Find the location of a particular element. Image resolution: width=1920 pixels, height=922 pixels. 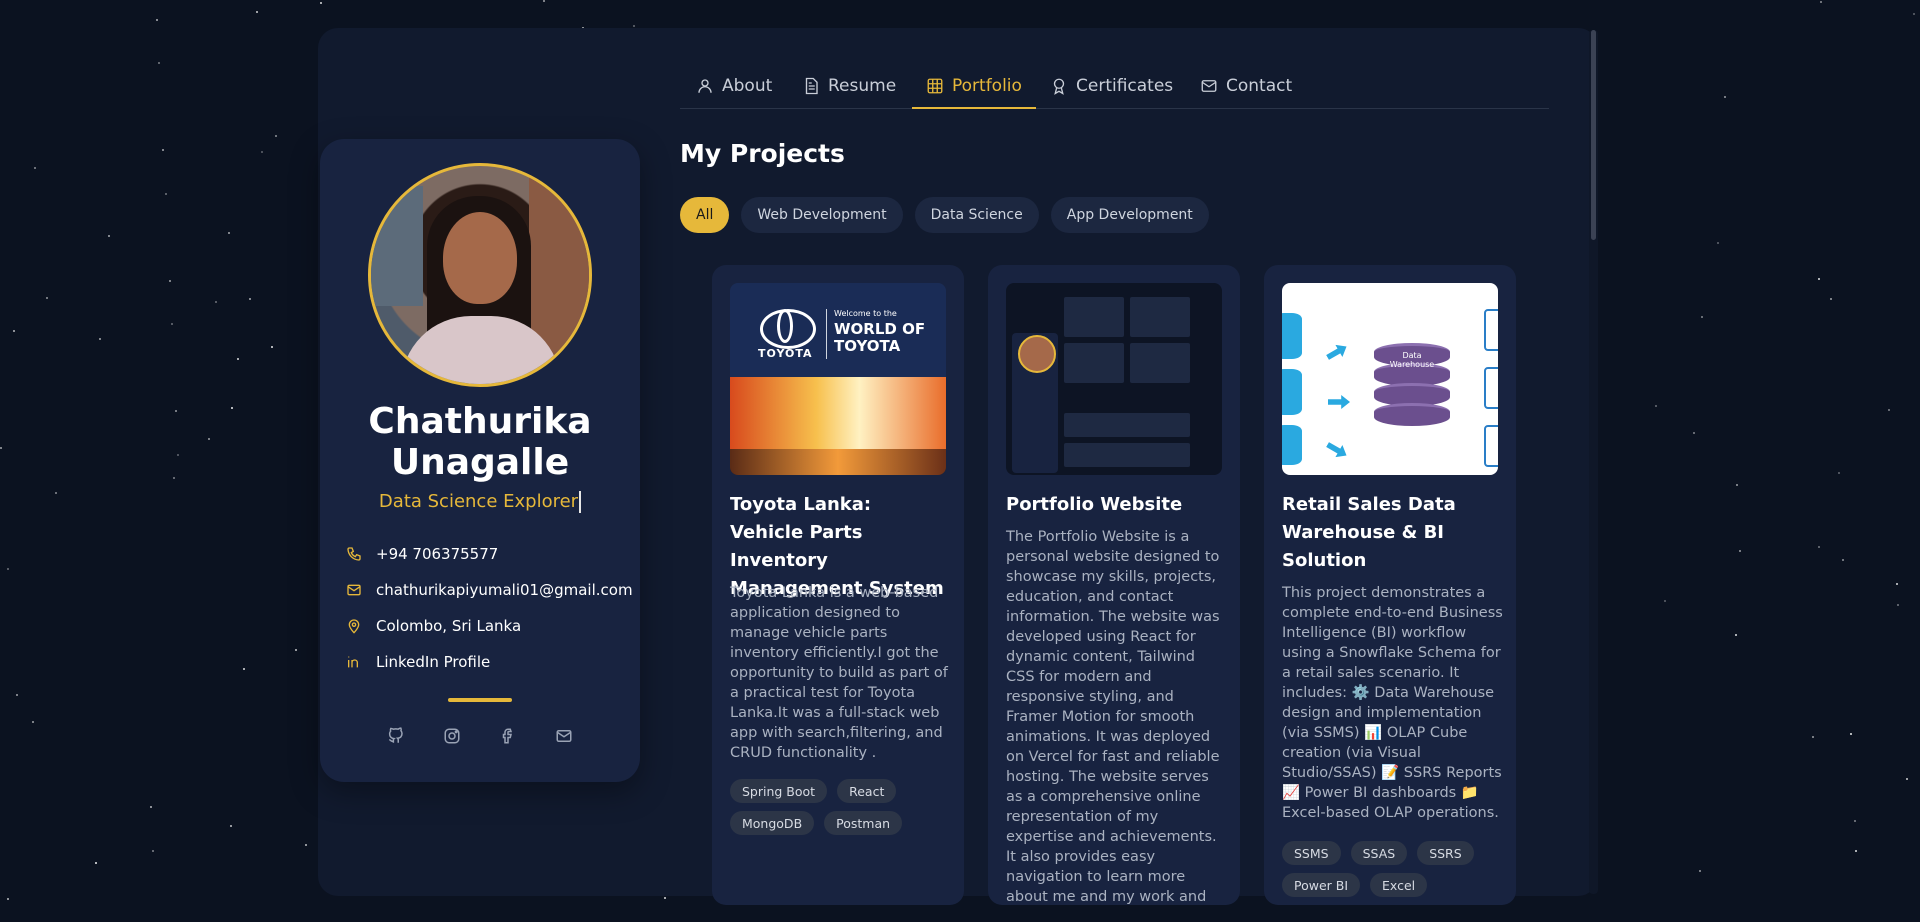

facebook-icon is located at coordinates (508, 736).